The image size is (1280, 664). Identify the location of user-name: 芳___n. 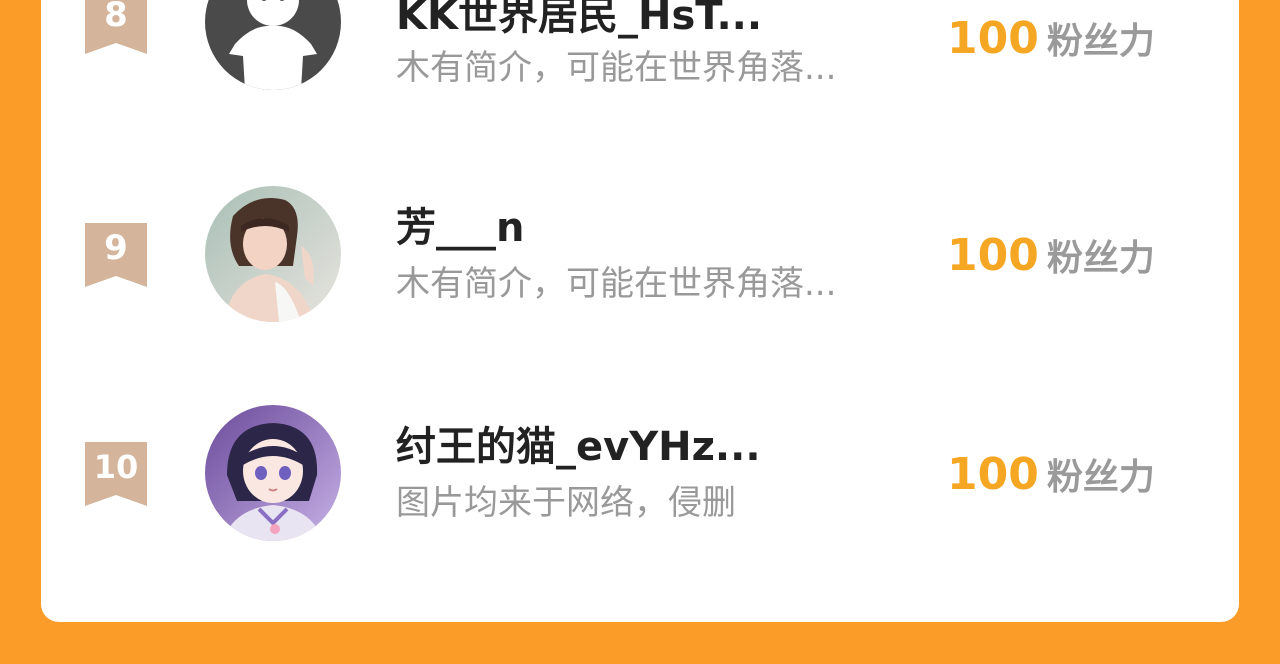
(460, 228).